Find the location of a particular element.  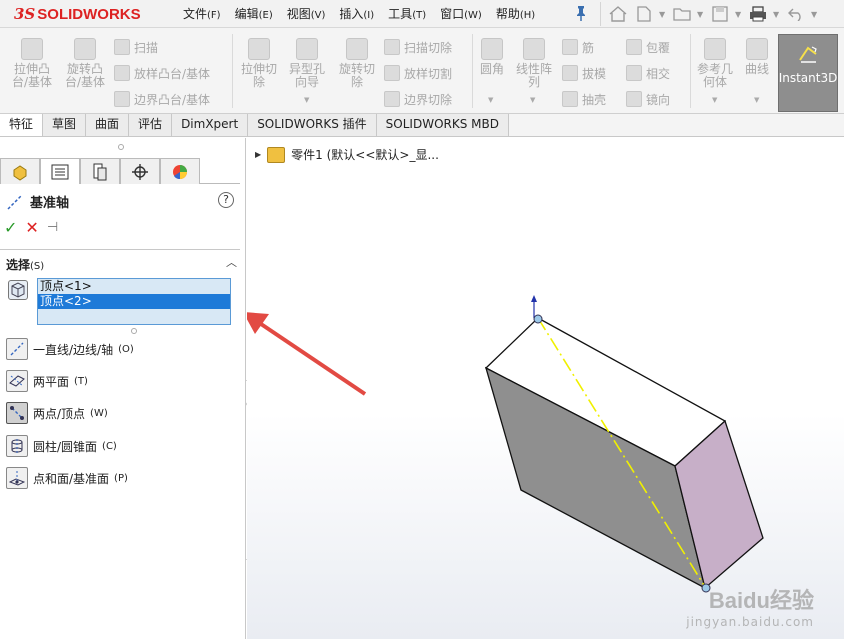

instant3d-button: Instant3D is located at coordinates (808, 73).